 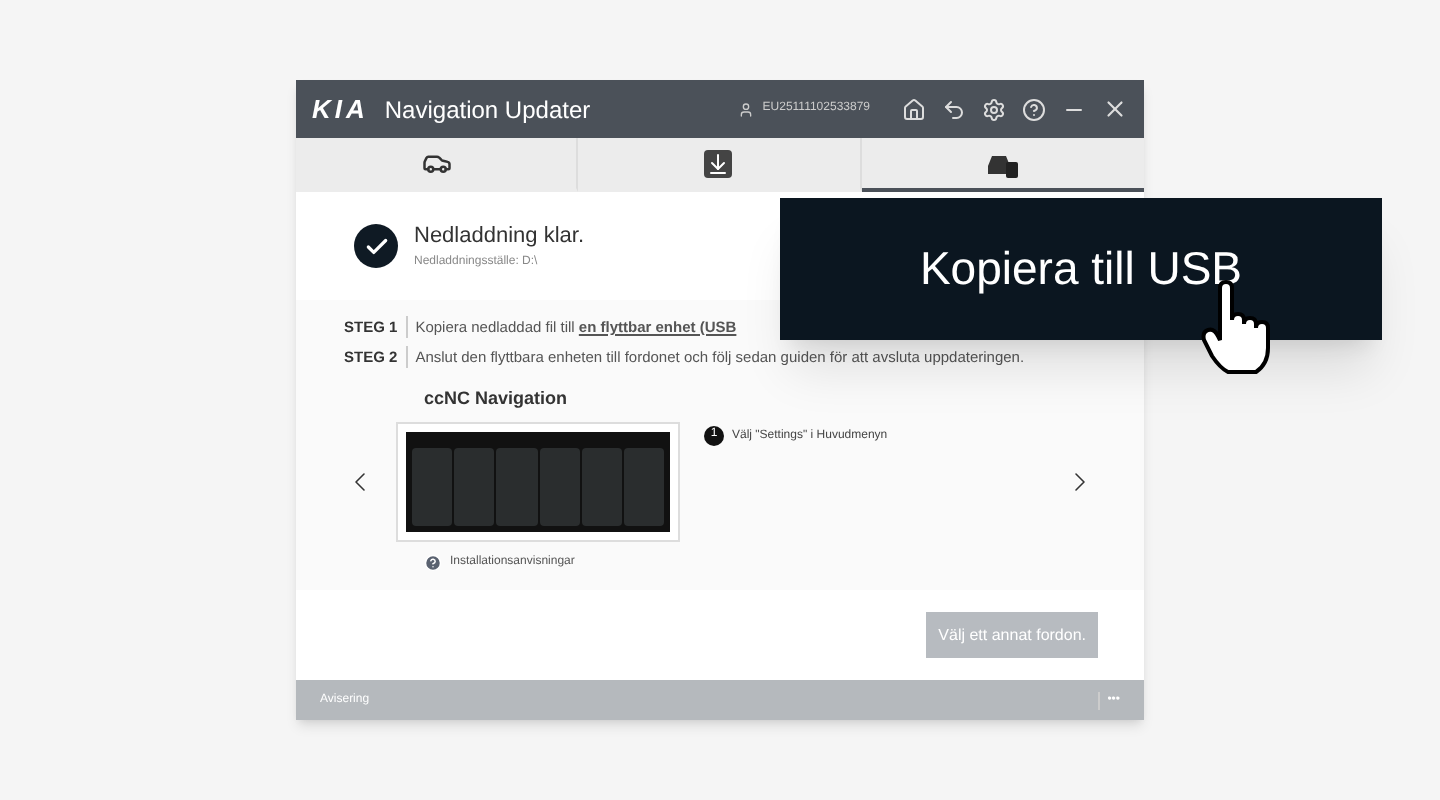 What do you see at coordinates (487, 110) in the screenshot?
I see `window-title: Navigation Updater` at bounding box center [487, 110].